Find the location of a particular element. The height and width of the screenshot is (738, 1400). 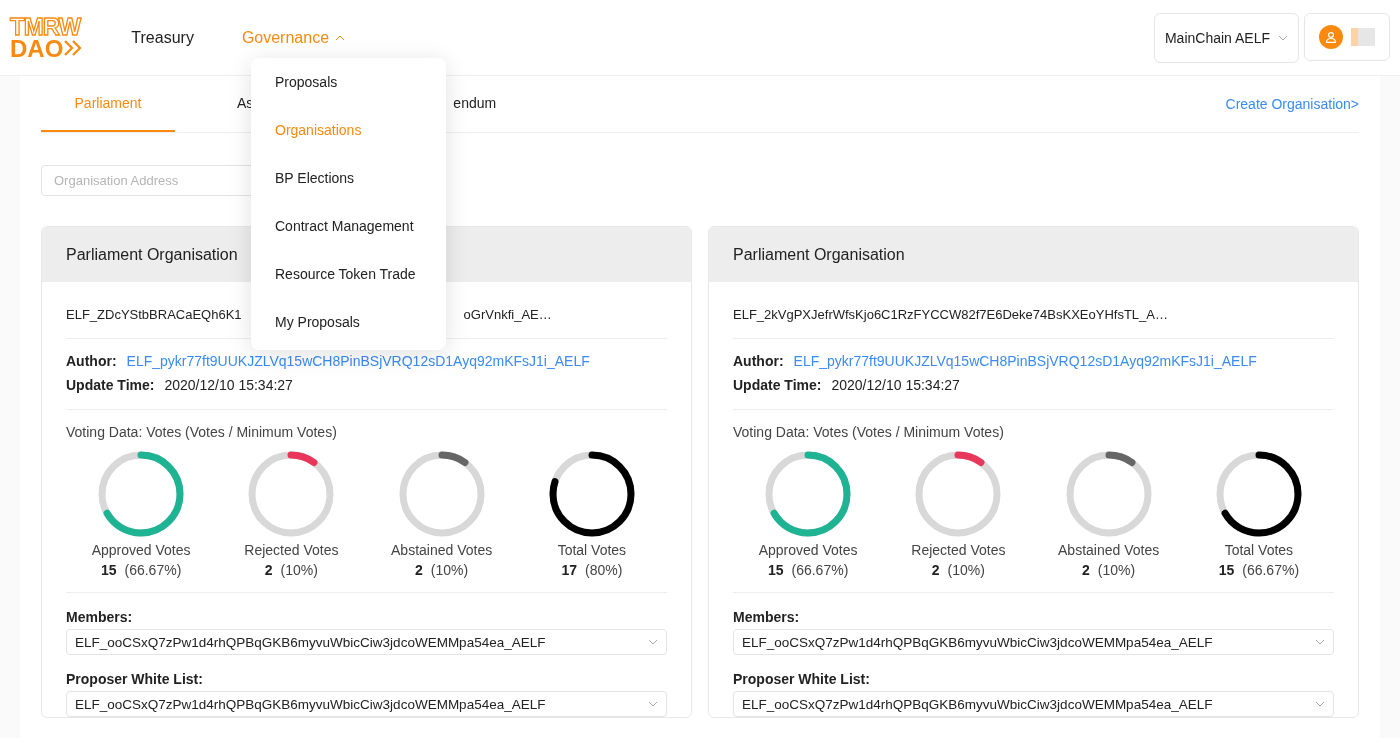

nav-link: Treasury is located at coordinates (162, 37).